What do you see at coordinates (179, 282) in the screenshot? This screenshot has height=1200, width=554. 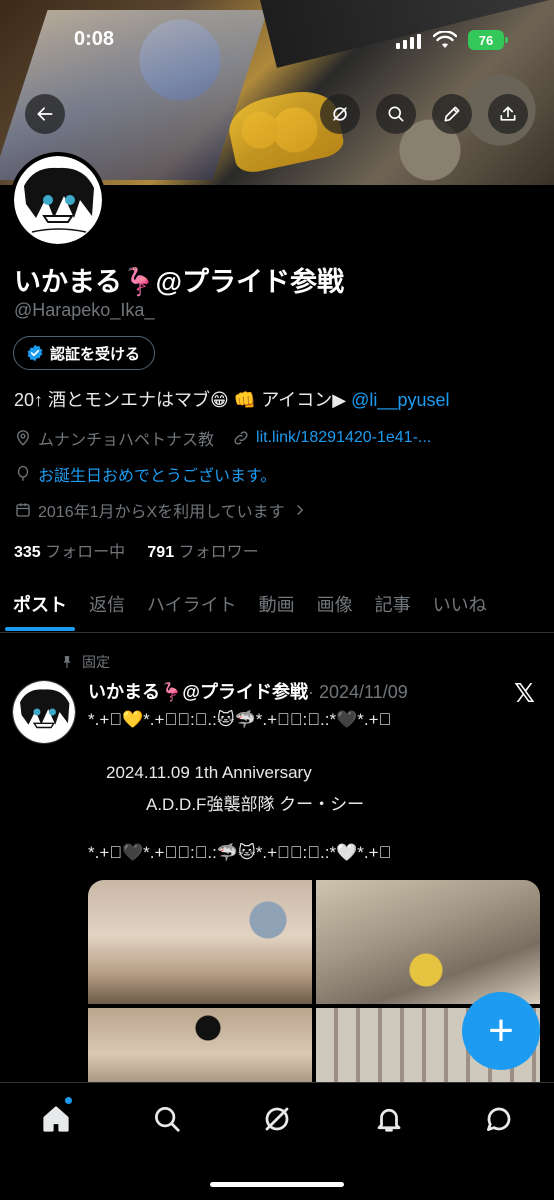 I see `profile-name: いかまる🦩@プライド参戦` at bounding box center [179, 282].